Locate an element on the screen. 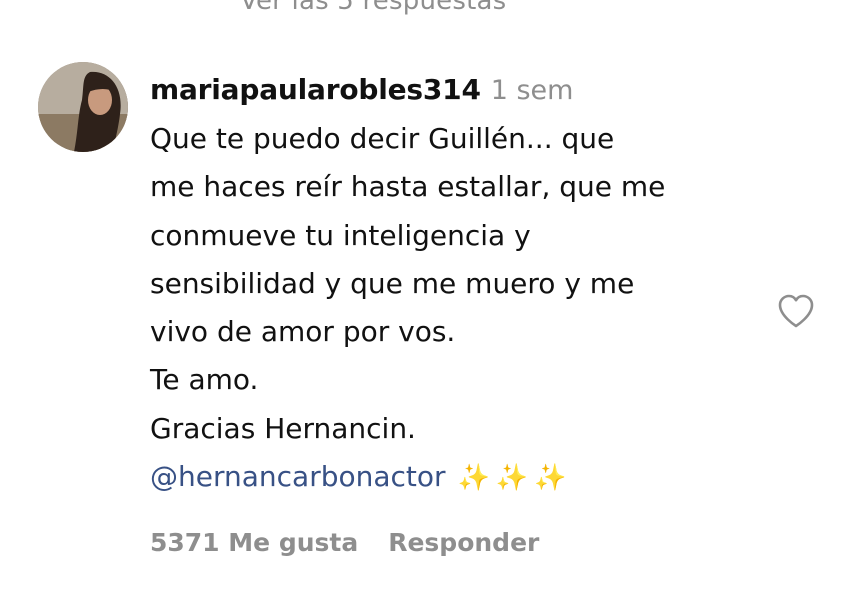 This screenshot has width=862, height=591. mention-line: @hernancarbonactor ✨✨✨ is located at coordinates (455, 477).